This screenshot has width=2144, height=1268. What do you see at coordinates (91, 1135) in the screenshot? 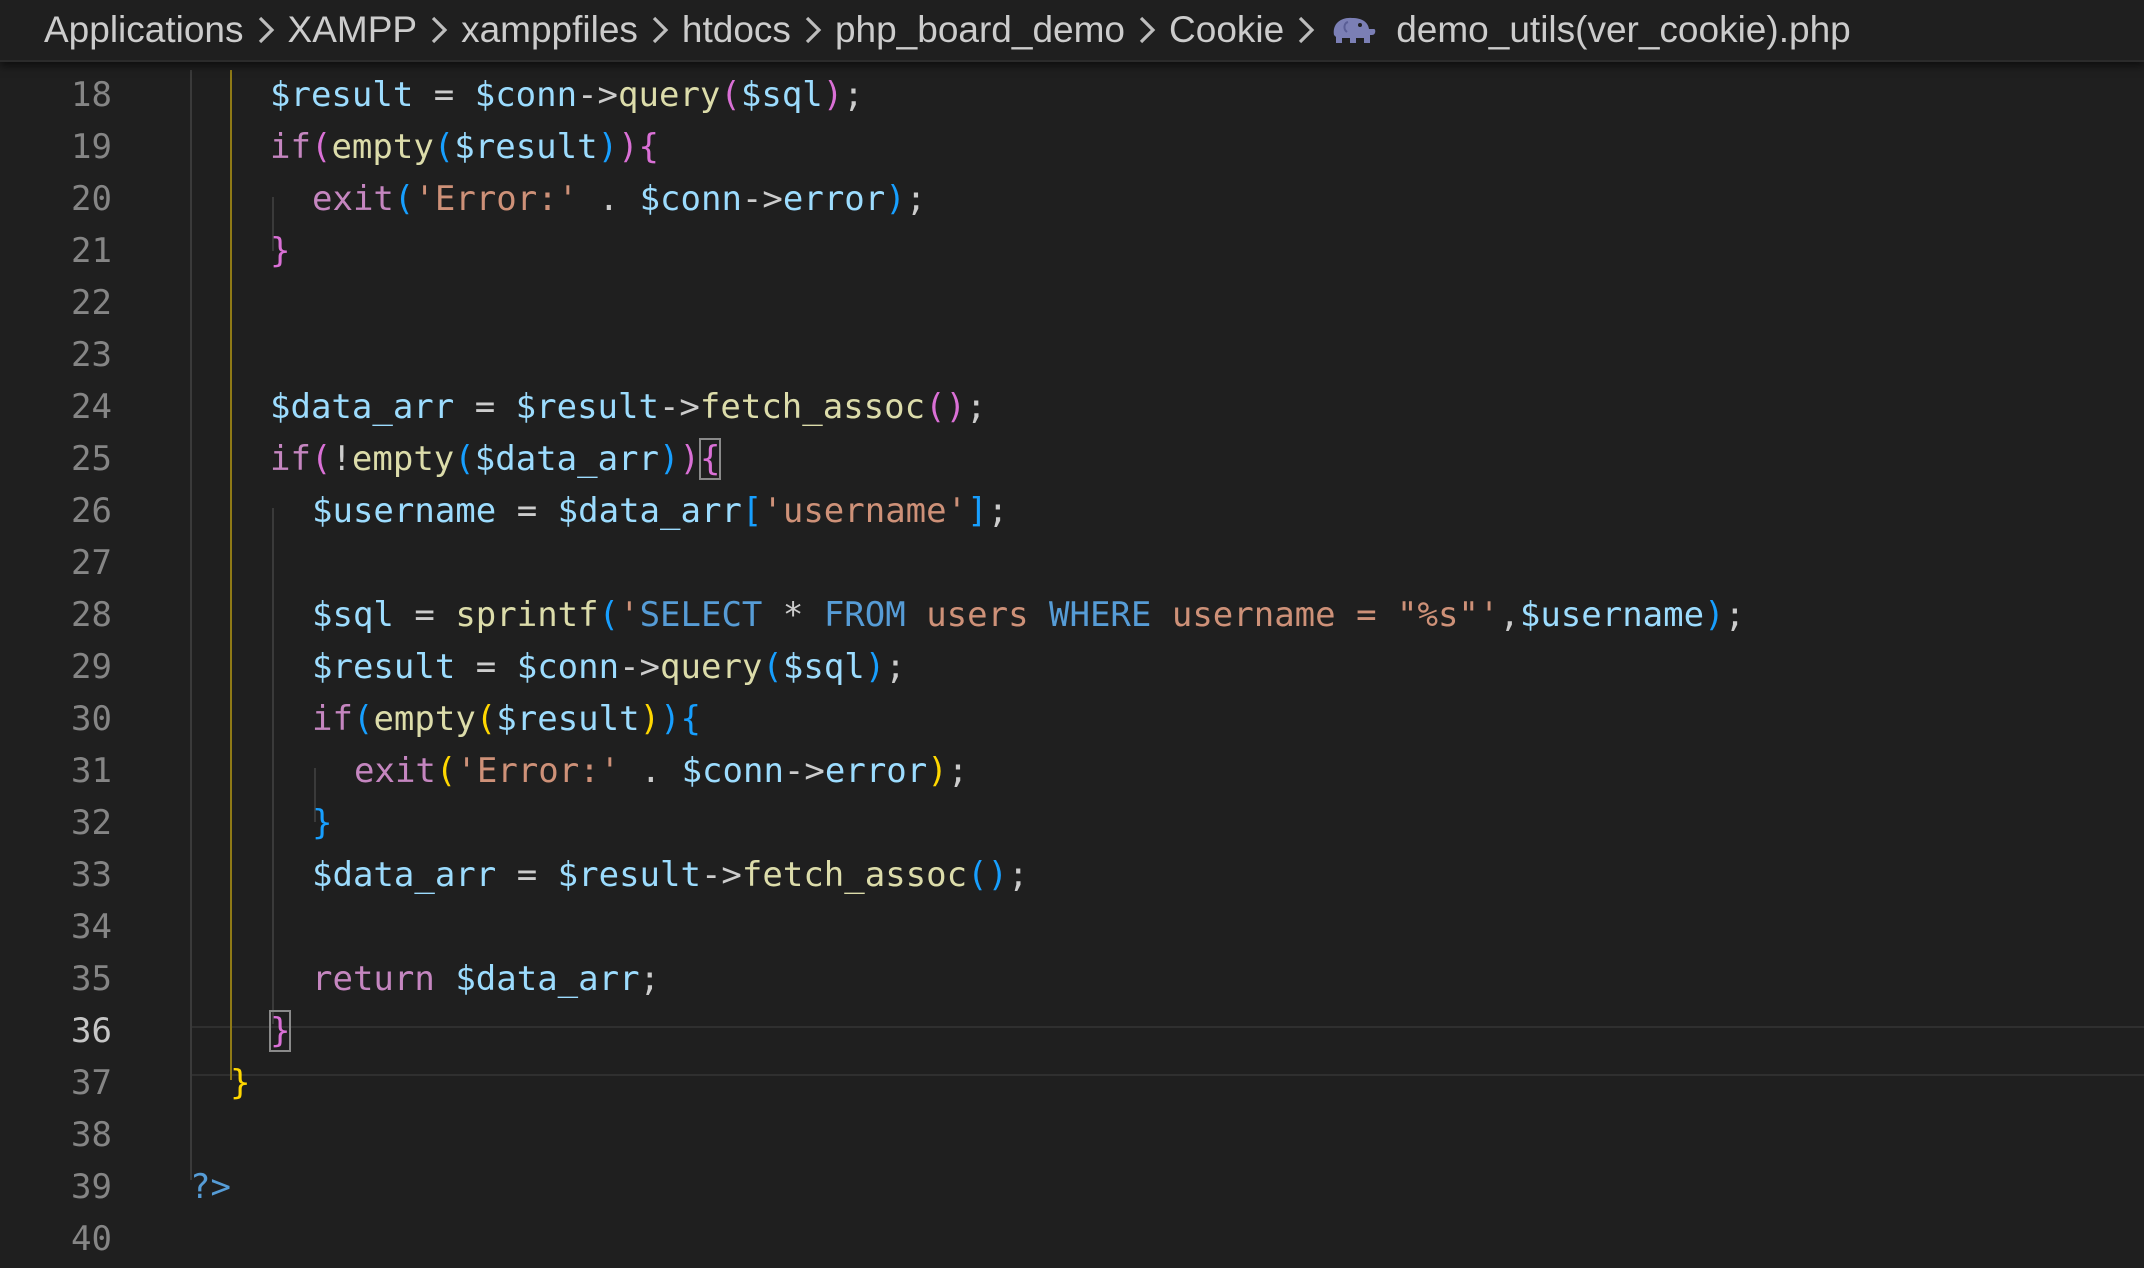
I see `line-number: 38` at bounding box center [91, 1135].